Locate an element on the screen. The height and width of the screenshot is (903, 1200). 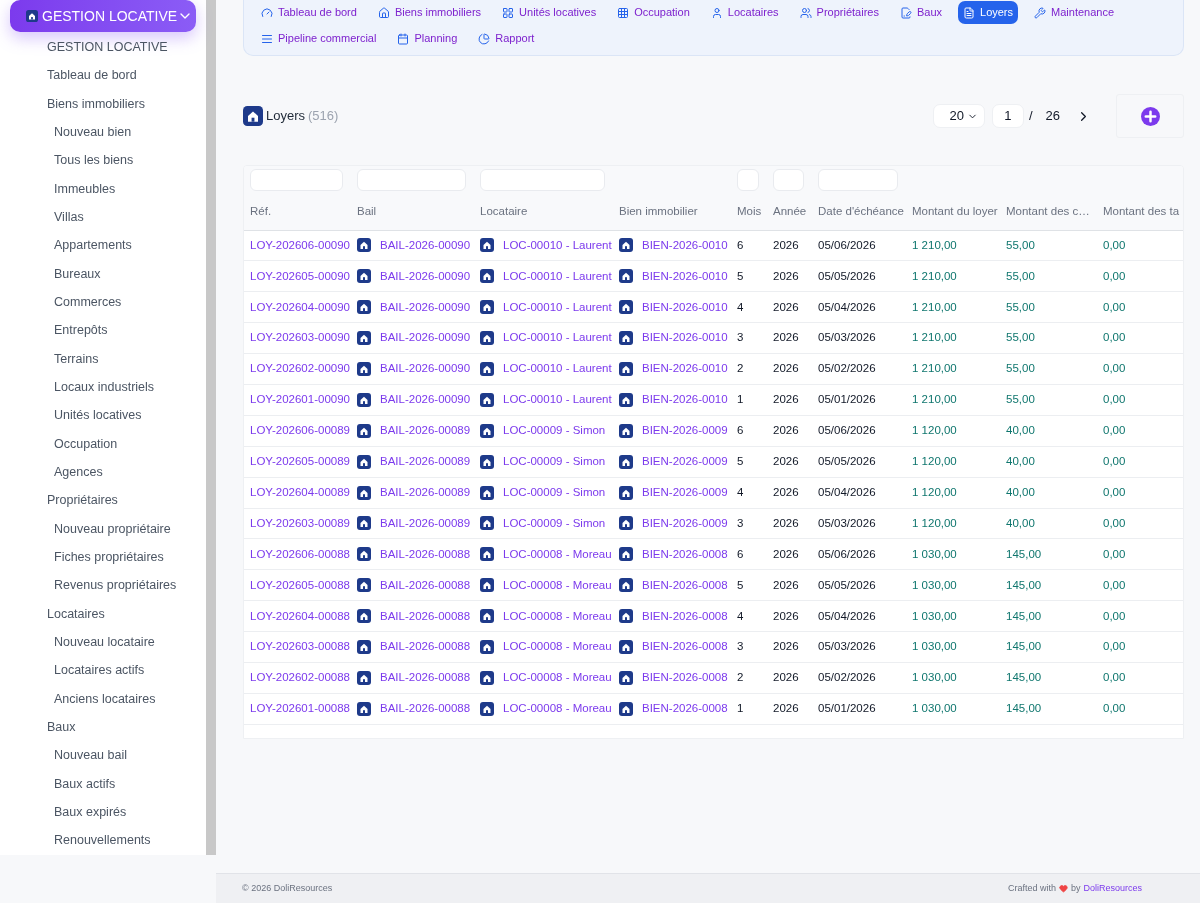
sidebar-subitem: Baux actifs is located at coordinates (103, 784).